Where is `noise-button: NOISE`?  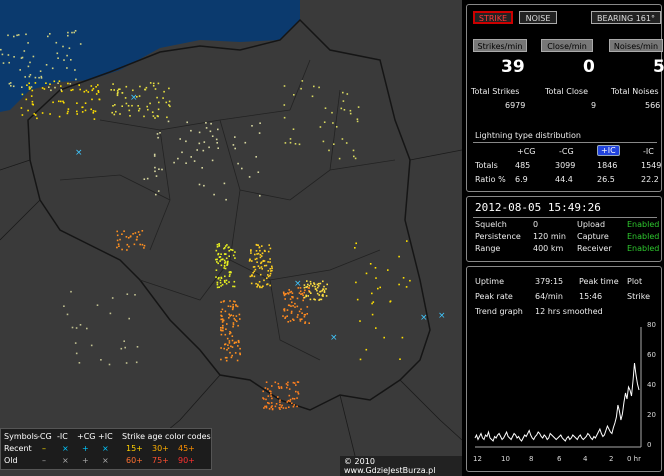 noise-button: NOISE is located at coordinates (538, 17).